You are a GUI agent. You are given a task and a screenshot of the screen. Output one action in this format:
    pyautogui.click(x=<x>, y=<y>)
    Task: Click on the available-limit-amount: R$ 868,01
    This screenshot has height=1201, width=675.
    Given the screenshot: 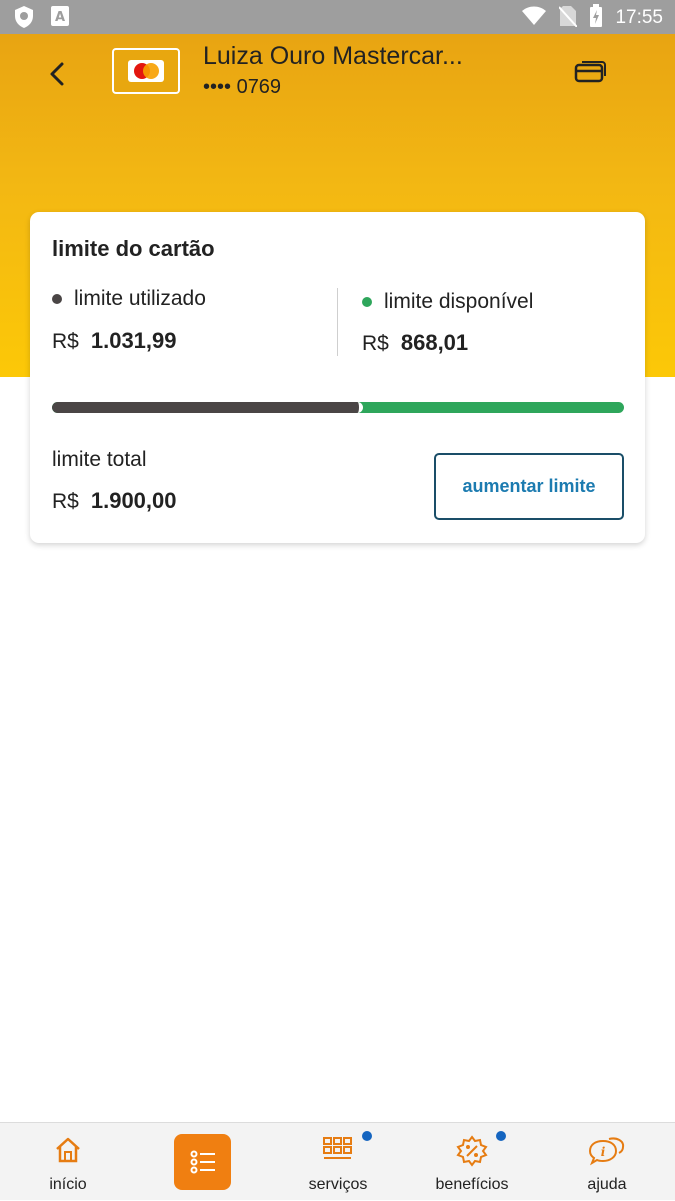 What is the action you would take?
    pyautogui.click(x=415, y=343)
    